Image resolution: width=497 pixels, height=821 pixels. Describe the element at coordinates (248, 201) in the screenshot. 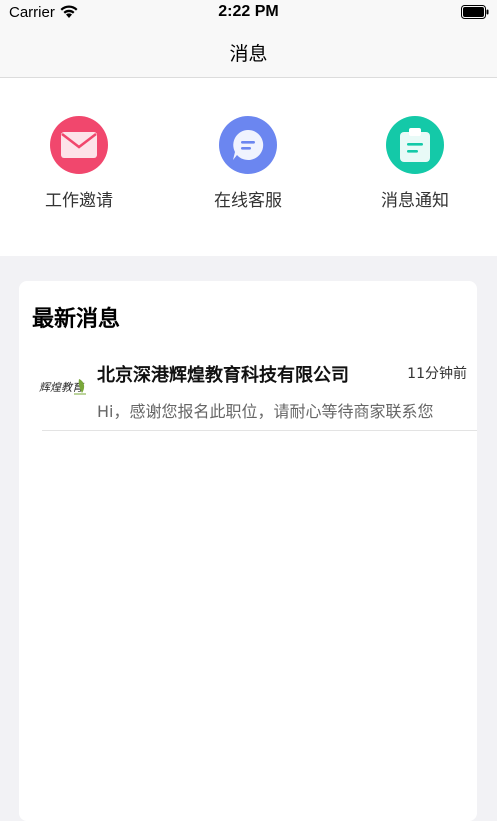

I see `shortcut-label: 在线客服` at that location.